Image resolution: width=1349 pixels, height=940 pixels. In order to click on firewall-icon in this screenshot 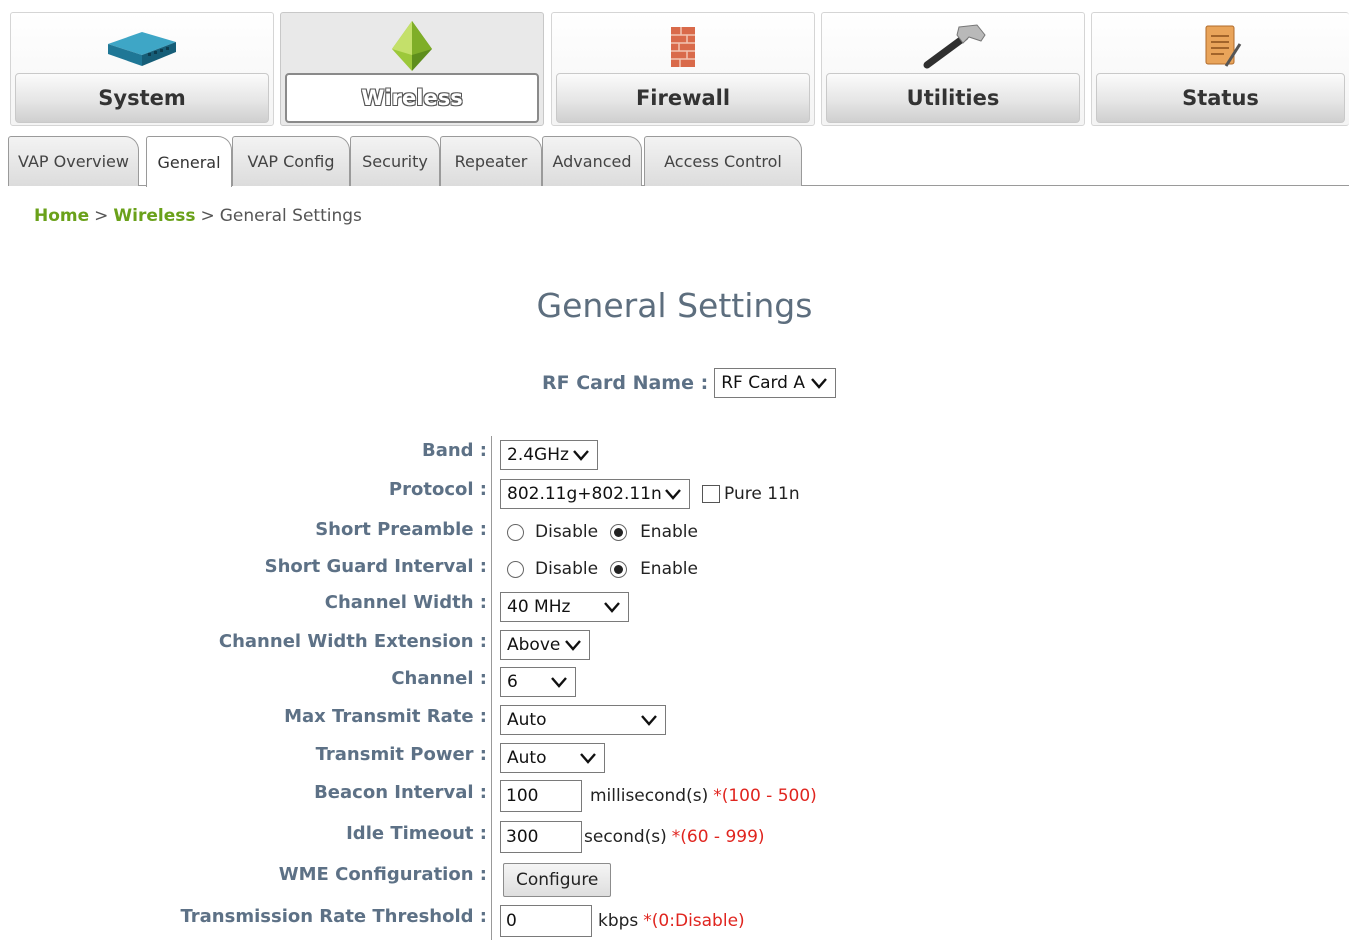, I will do `click(683, 46)`.